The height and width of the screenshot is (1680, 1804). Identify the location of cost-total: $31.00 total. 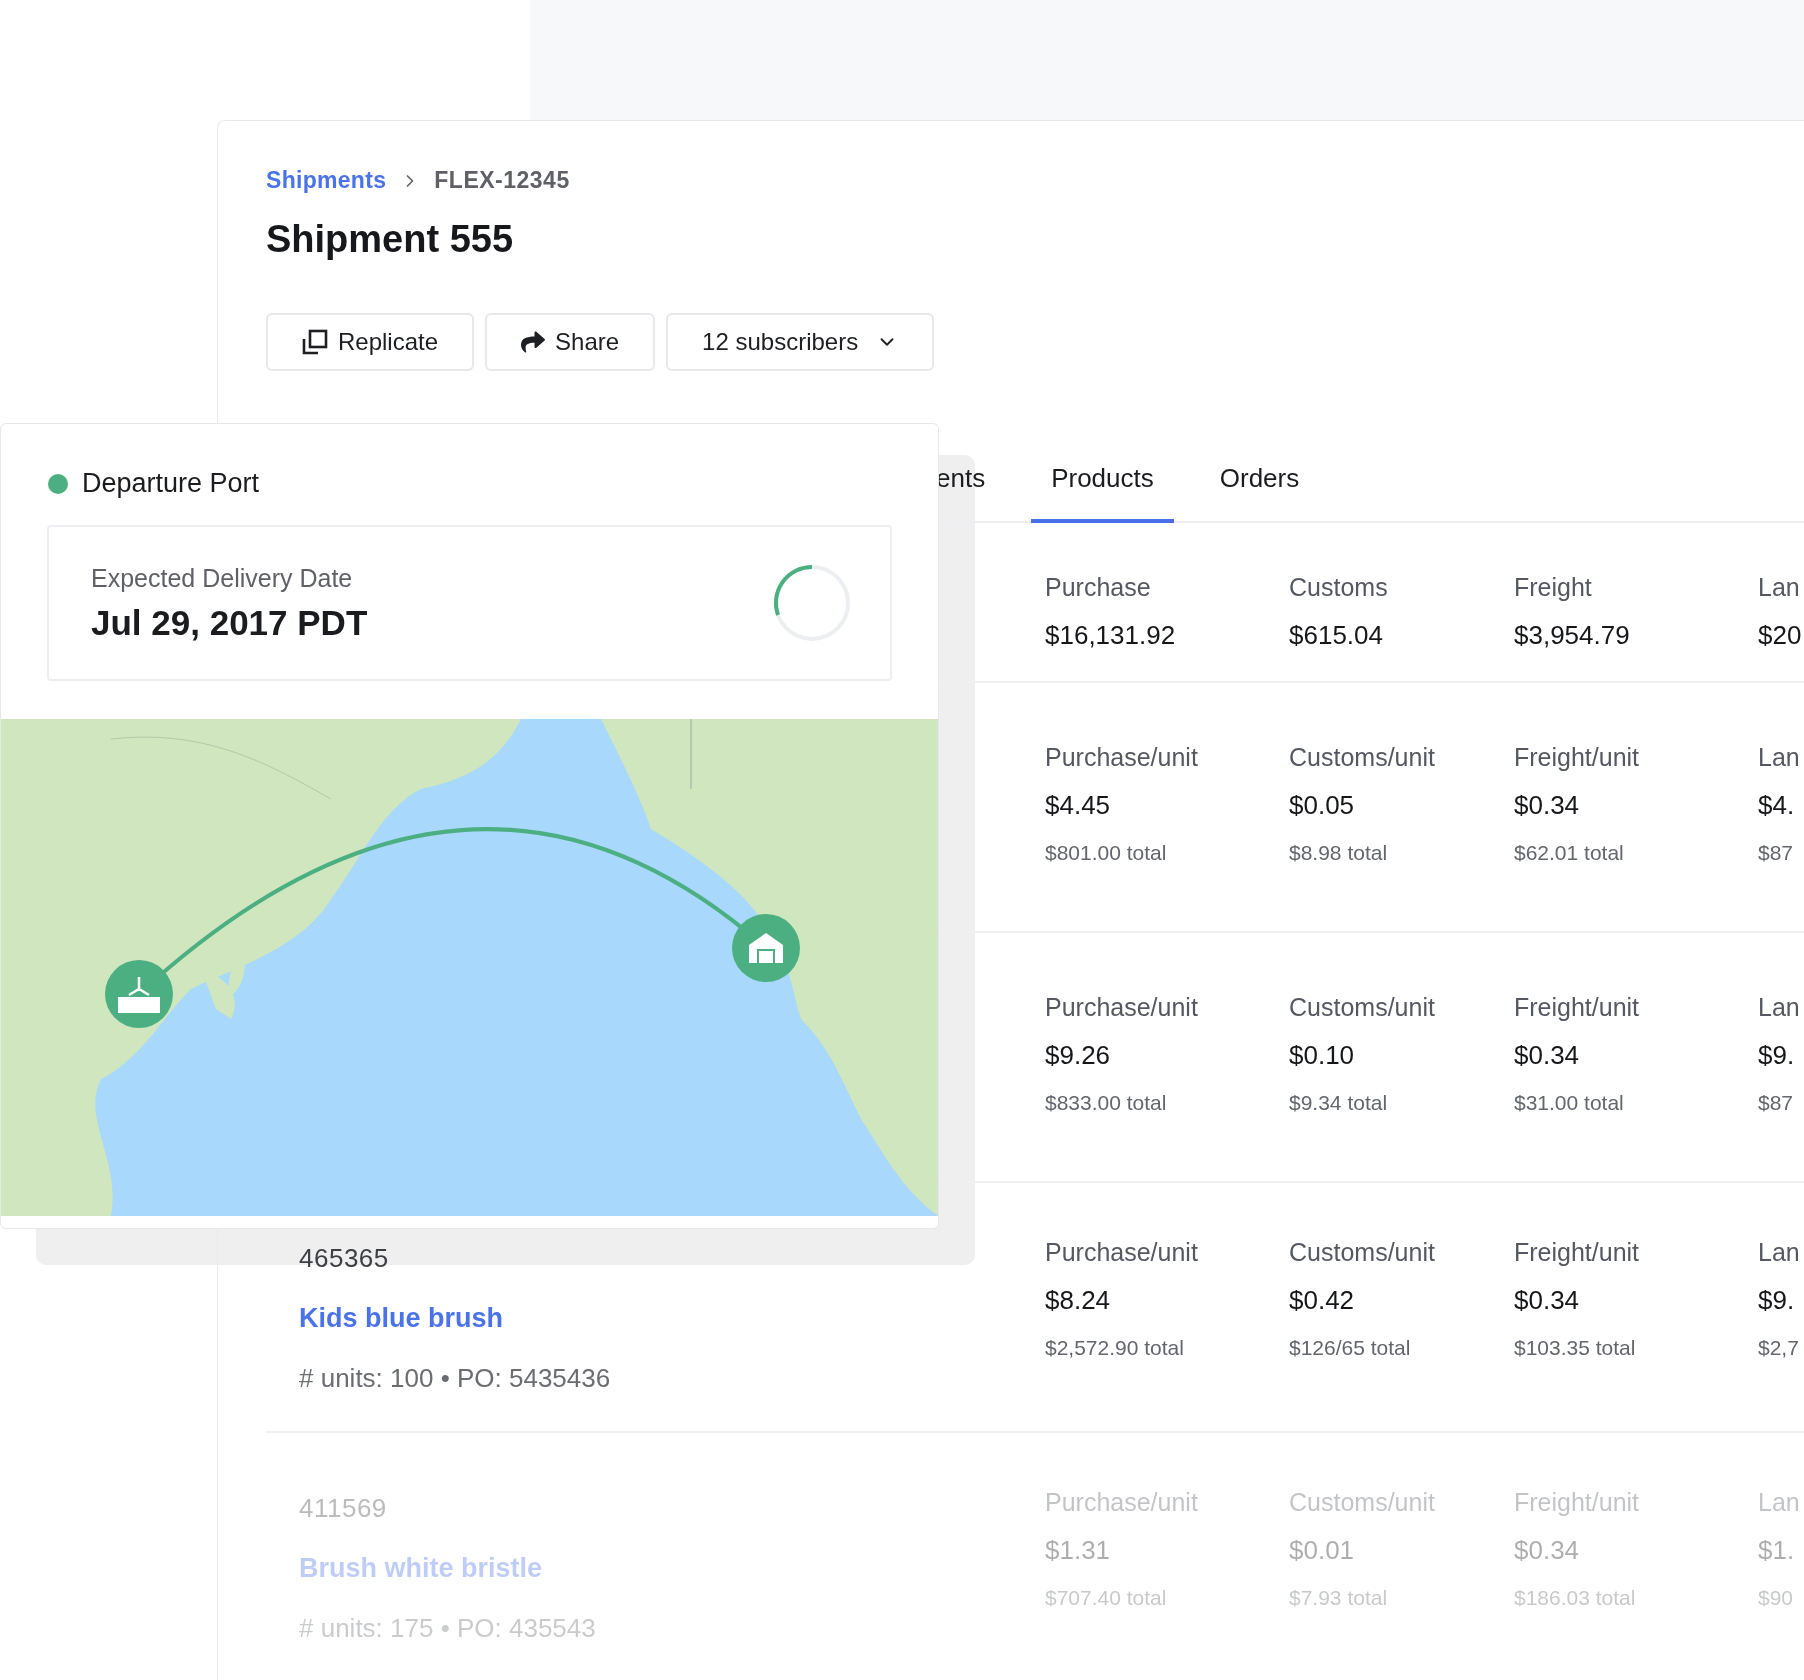
(1569, 1103).